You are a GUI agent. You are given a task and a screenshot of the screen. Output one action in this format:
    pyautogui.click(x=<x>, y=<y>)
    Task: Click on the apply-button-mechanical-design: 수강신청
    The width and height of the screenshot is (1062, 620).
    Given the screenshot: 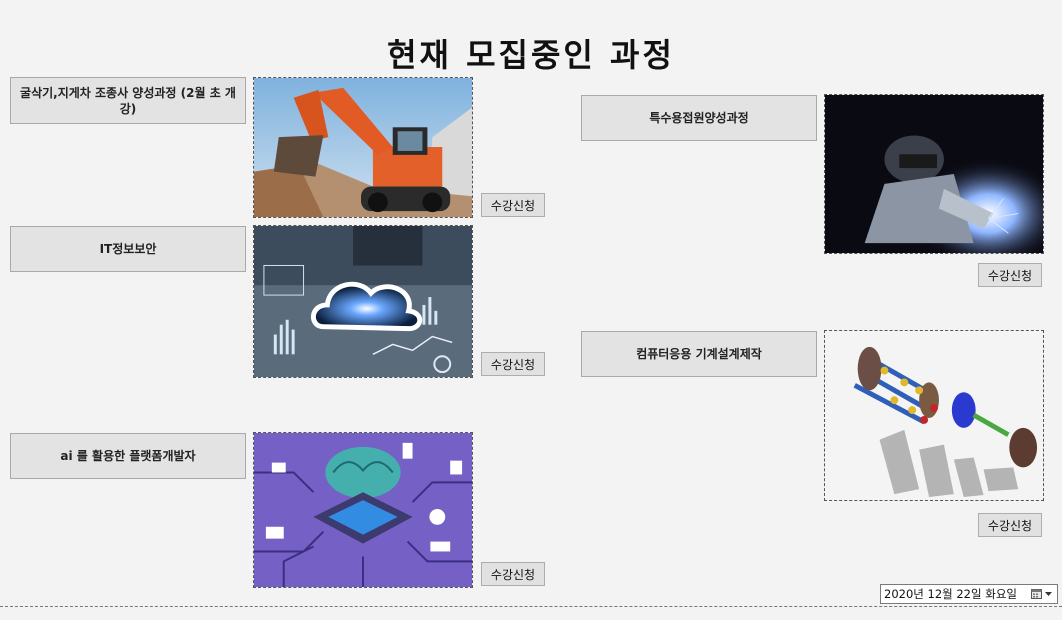 What is the action you would take?
    pyautogui.click(x=1010, y=525)
    